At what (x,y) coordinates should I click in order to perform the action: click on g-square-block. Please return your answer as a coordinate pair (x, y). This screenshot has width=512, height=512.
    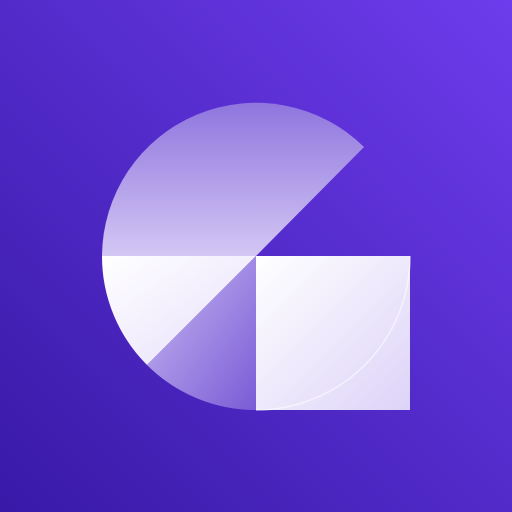
    Looking at the image, I should click on (333, 333).